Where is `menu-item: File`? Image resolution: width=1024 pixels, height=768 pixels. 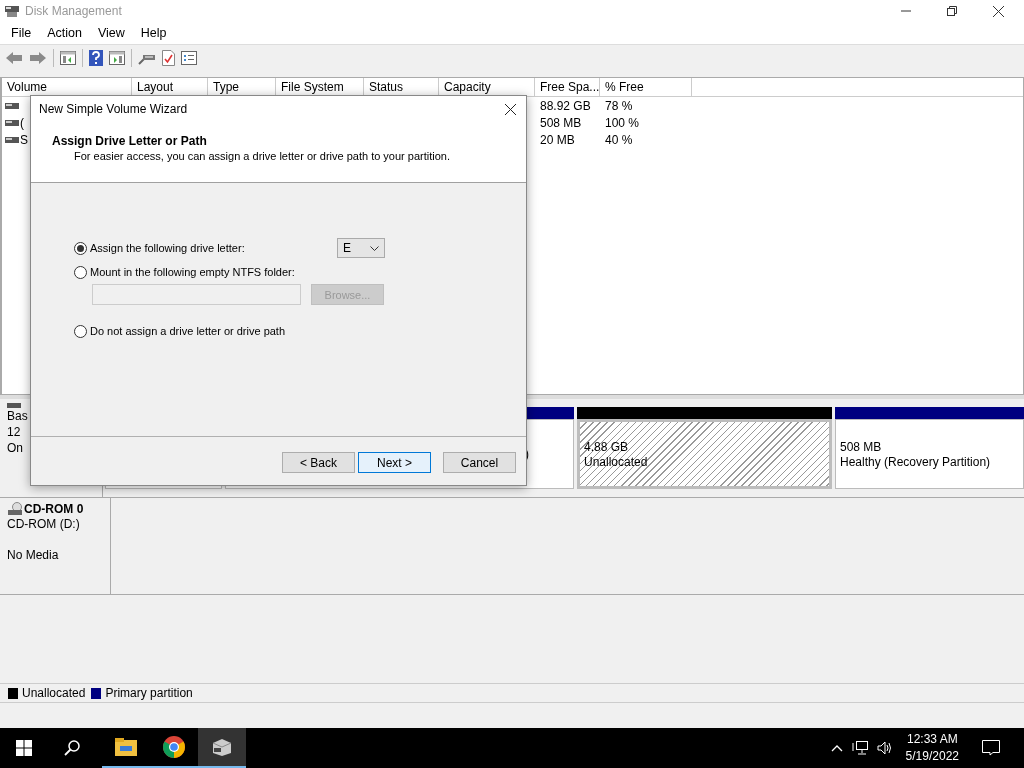 menu-item: File is located at coordinates (21, 33).